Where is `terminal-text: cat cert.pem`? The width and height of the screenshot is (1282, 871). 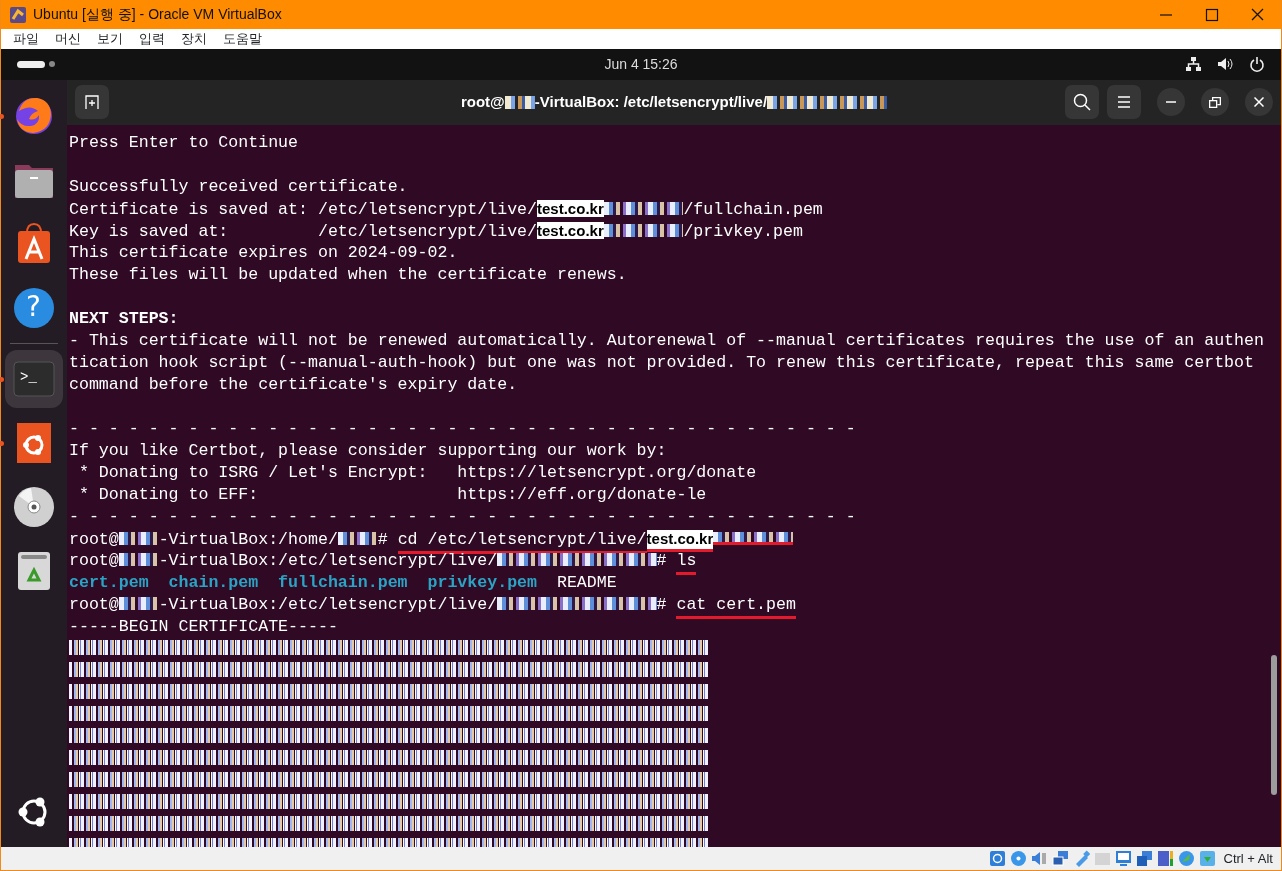
terminal-text: cat cert.pem is located at coordinates (736, 606).